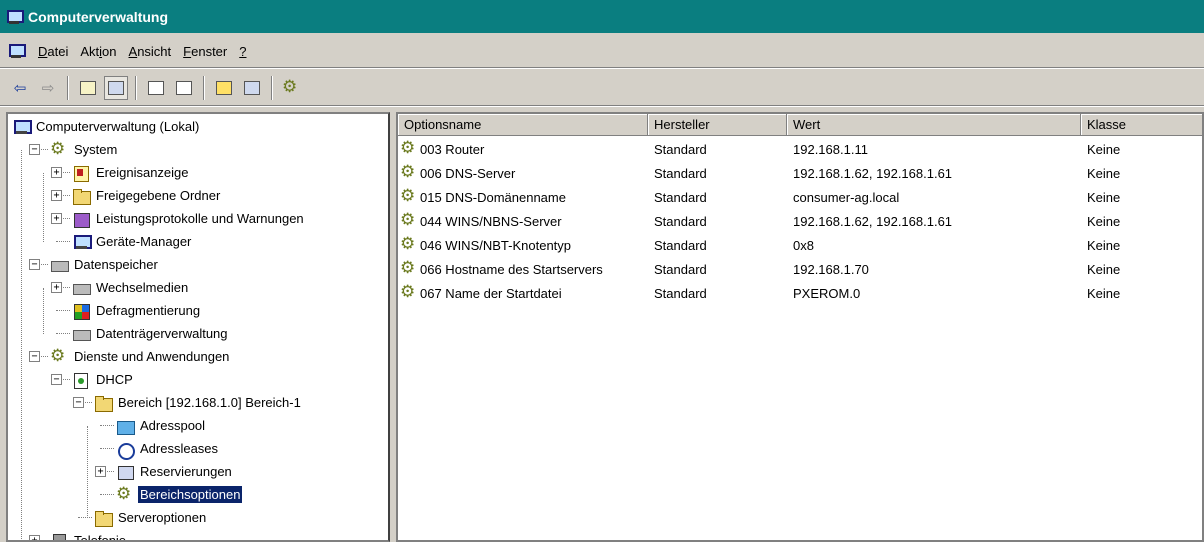  Describe the element at coordinates (142, 287) in the screenshot. I see `tree-item-label: Wechselmedien` at that location.